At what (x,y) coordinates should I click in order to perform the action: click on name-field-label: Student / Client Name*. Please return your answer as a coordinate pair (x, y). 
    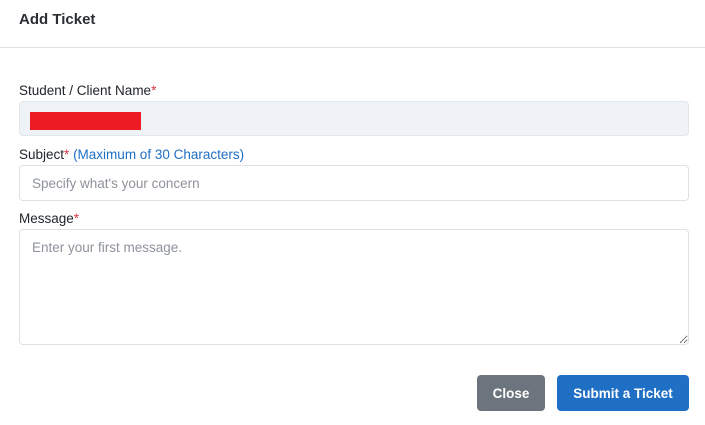
    Looking at the image, I should click on (87, 90).